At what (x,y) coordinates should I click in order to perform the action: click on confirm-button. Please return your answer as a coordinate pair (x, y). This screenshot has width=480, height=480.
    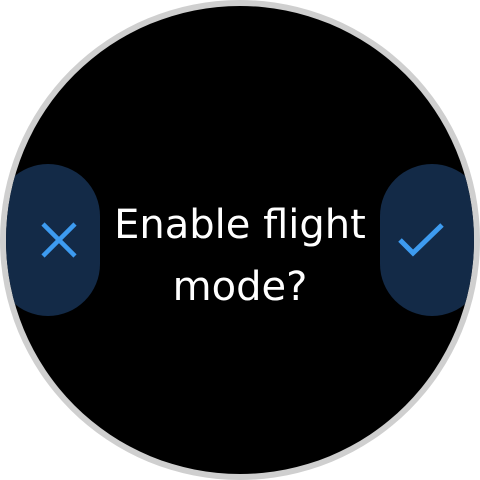
    Looking at the image, I should click on (427, 240).